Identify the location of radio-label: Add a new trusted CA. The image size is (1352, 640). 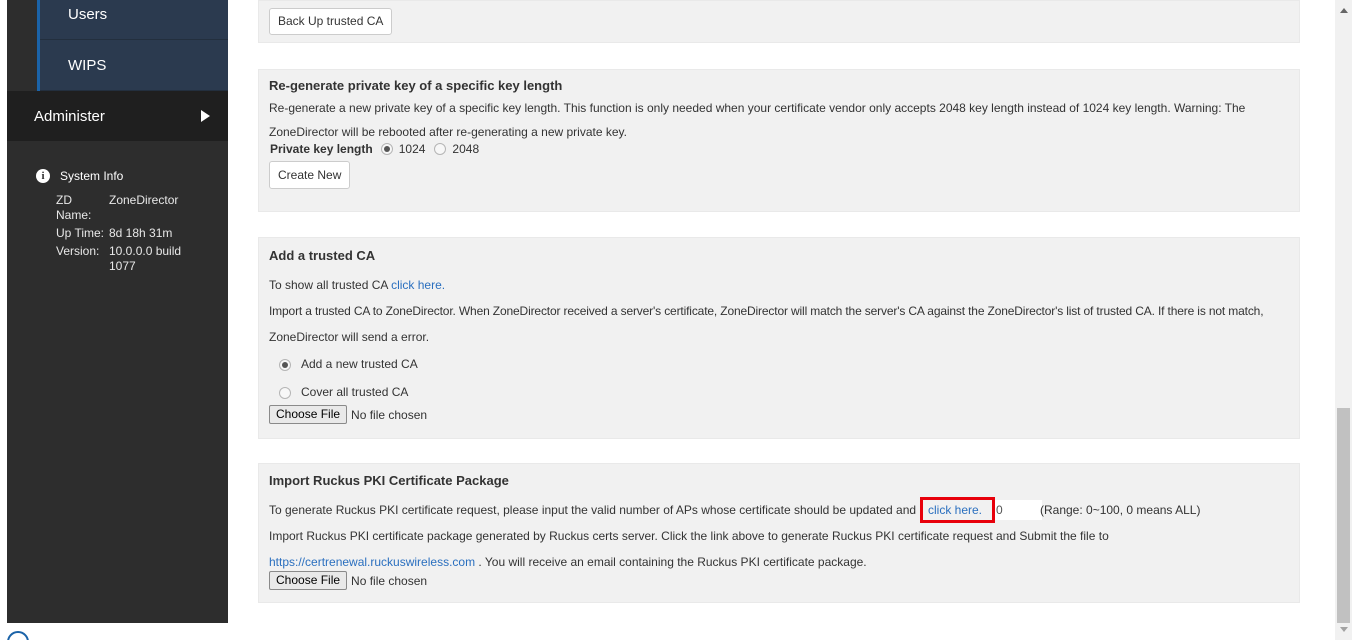
(359, 364).